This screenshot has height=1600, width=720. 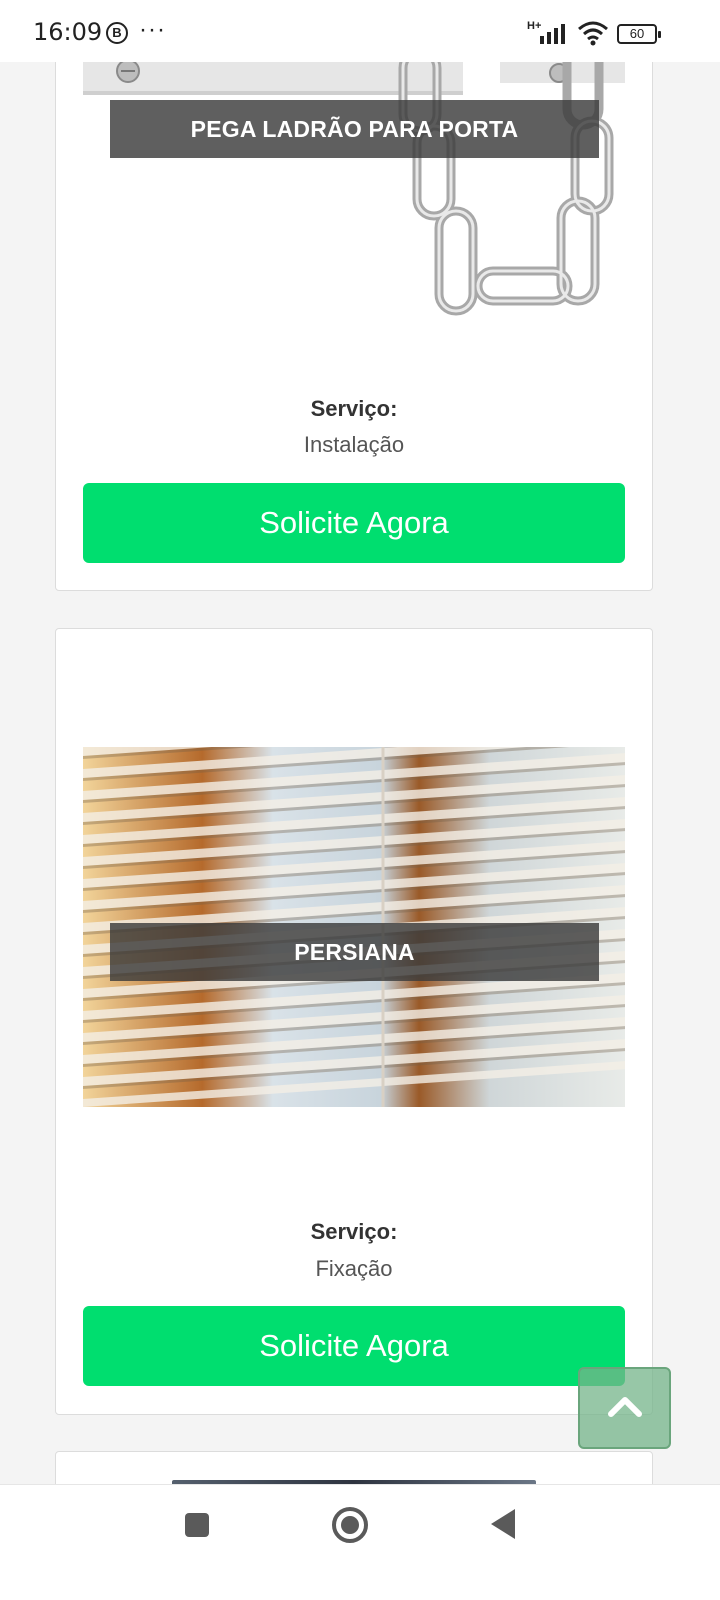 I want to click on status-bar: 16:09 B ··· H+ 60, so click(x=360, y=31).